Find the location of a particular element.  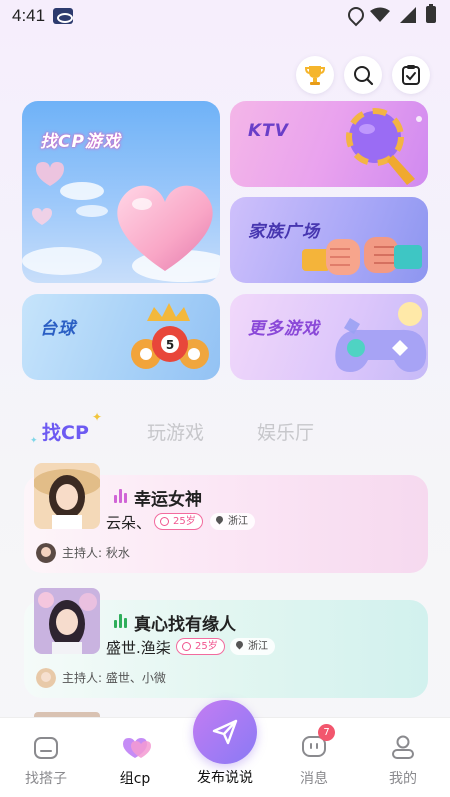

app-notification-icon is located at coordinates (63, 16).